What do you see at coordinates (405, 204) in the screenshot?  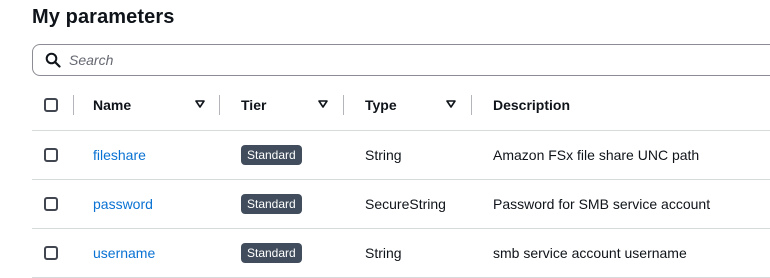 I see `parameter-type: SecureString` at bounding box center [405, 204].